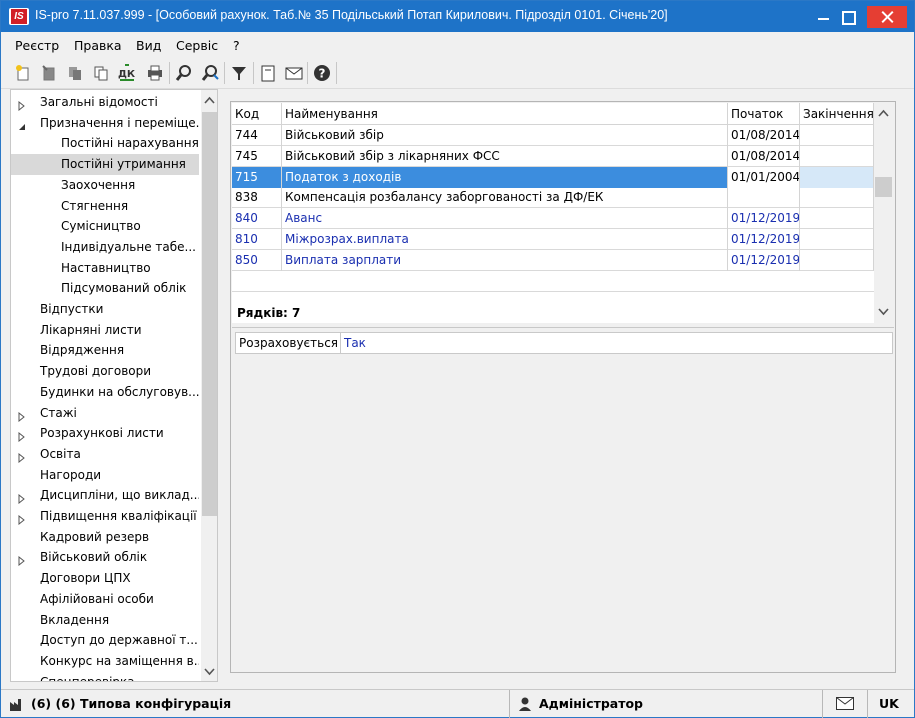 This screenshot has width=915, height=718. I want to click on tree-item: Стягнення, so click(105, 206).